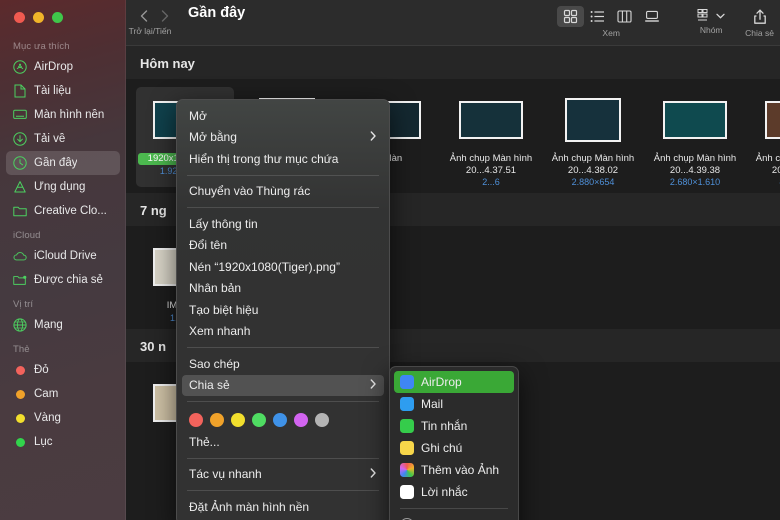  I want to click on menu-item: Mở, so click(283, 116).